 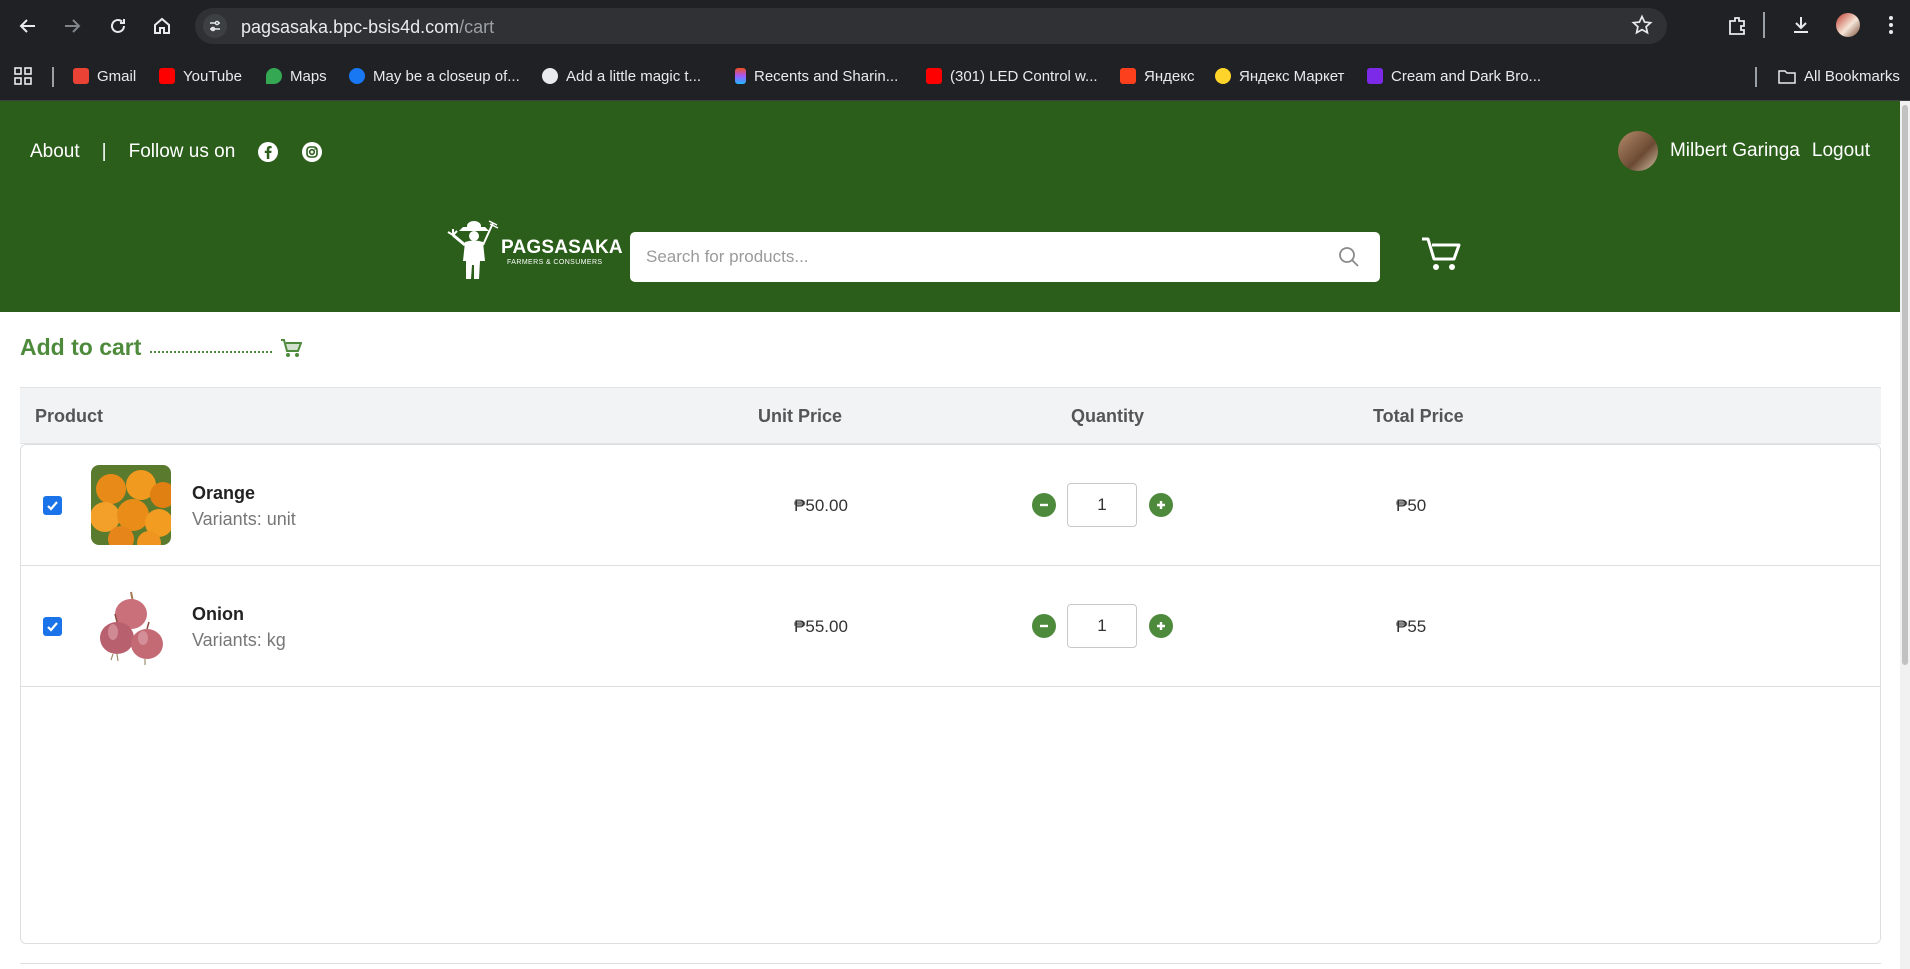 What do you see at coordinates (81, 347) in the screenshot?
I see `cart-title-label: Add to cart` at bounding box center [81, 347].